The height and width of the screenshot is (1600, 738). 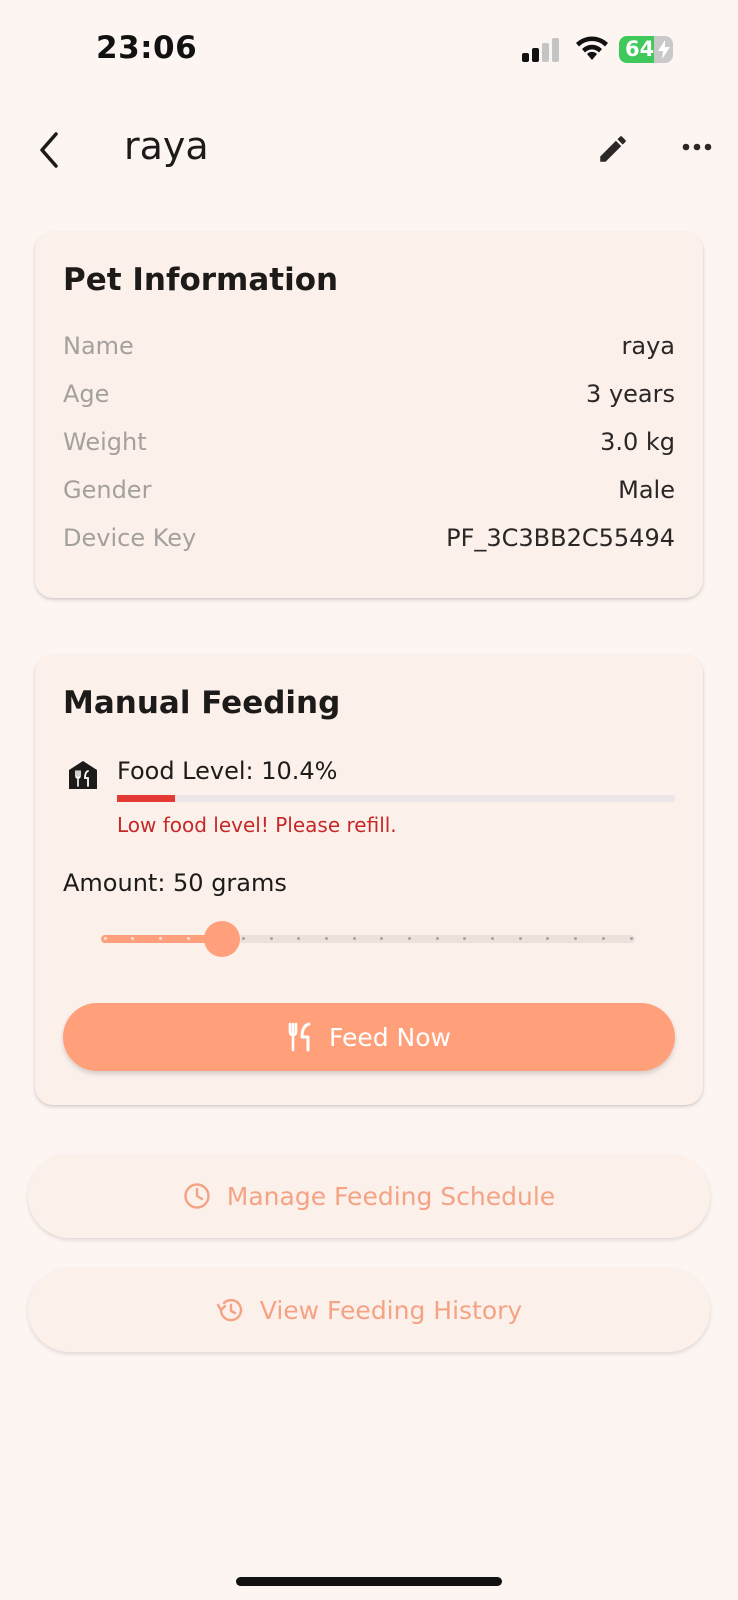 I want to click on amount-slider, so click(x=368, y=939).